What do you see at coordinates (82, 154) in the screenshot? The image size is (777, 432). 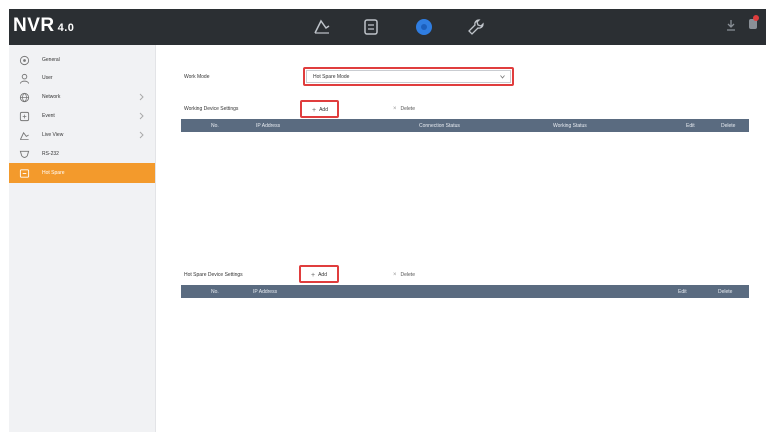 I see `sidebar-item-rs232: RS-232` at bounding box center [82, 154].